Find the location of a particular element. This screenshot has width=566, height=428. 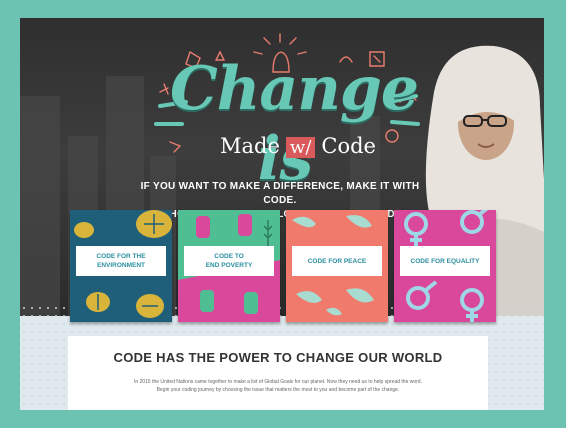

card-poverty: CODE TO END POVERTY is located at coordinates (229, 266).